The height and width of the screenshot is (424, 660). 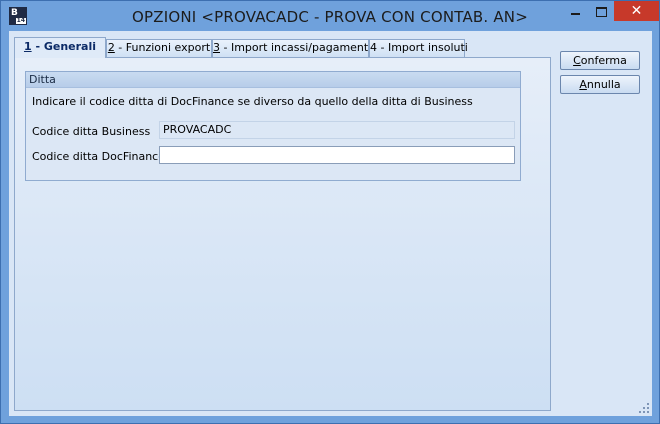 What do you see at coordinates (577, 60) in the screenshot?
I see `button-hotkey: C` at bounding box center [577, 60].